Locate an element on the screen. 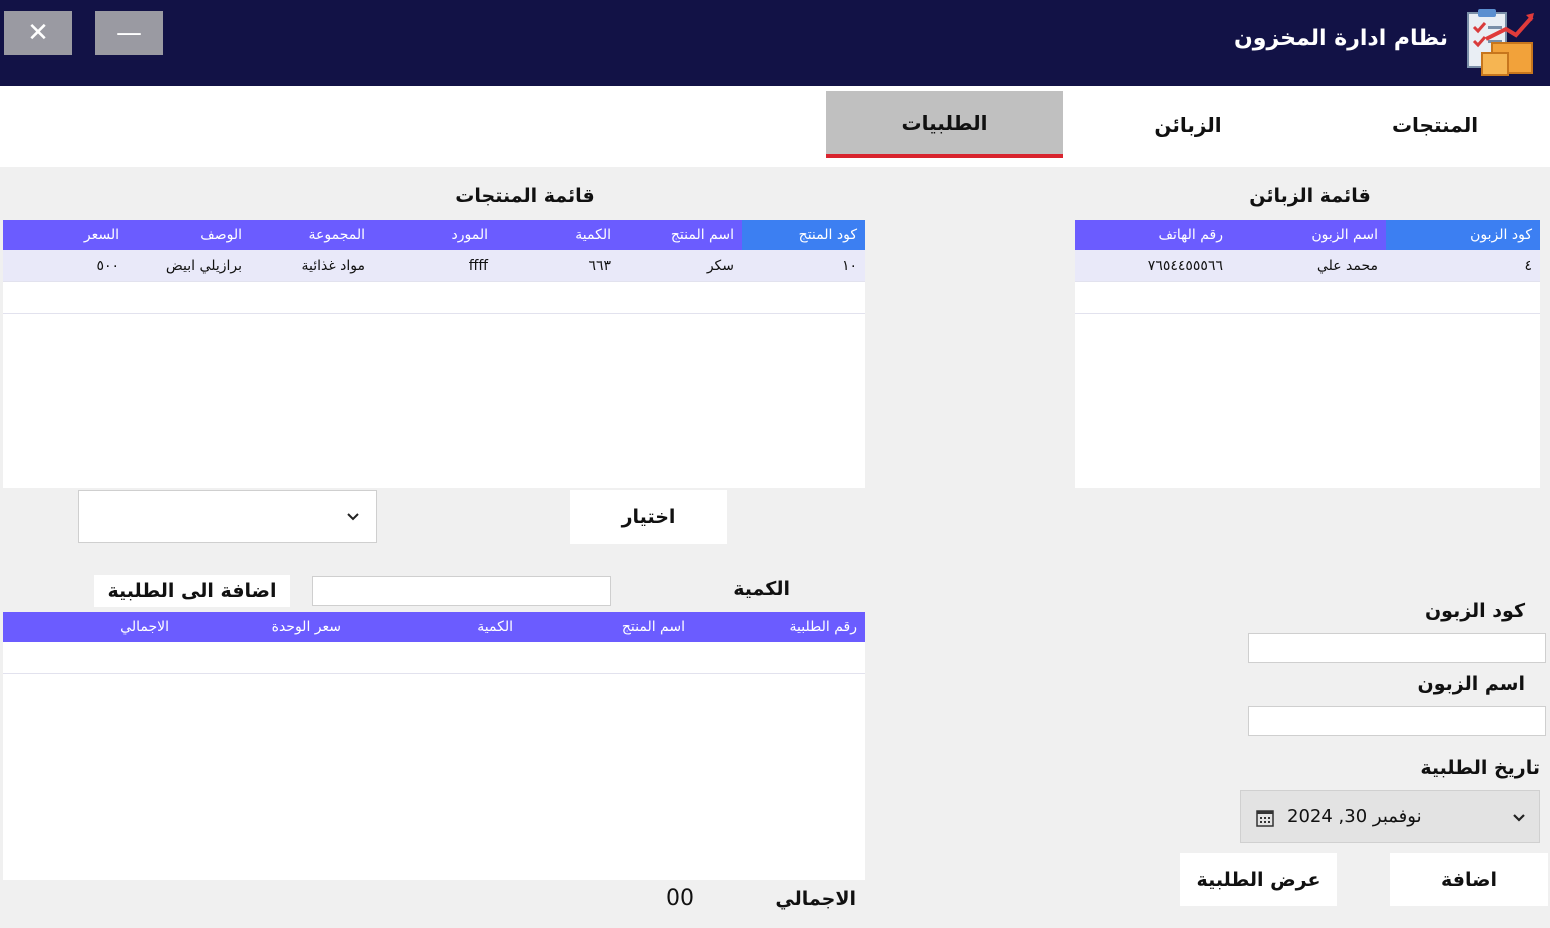 The image size is (1550, 928). customers-grid-header: كود الزبون اسم الزبون رقم الهاتف is located at coordinates (1307, 235).